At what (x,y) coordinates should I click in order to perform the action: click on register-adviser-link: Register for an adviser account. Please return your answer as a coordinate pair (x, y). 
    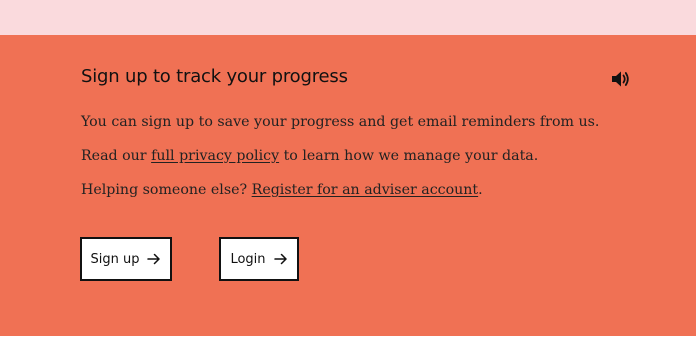
    Looking at the image, I should click on (365, 190).